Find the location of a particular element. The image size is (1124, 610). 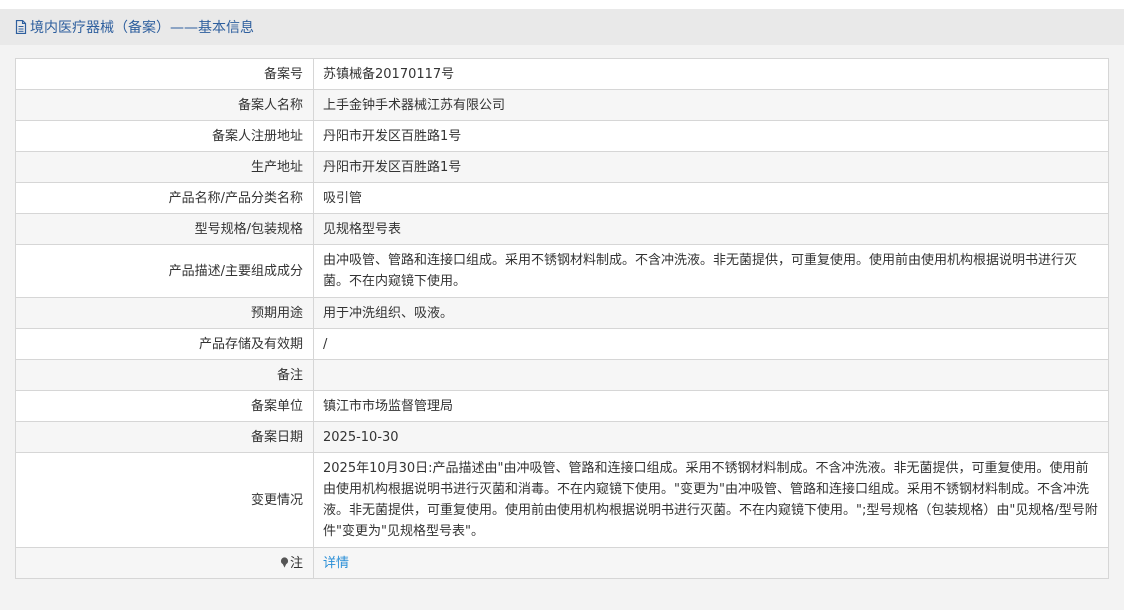

field-value: 上手金钟手术器械江苏有限公司 is located at coordinates (711, 105).